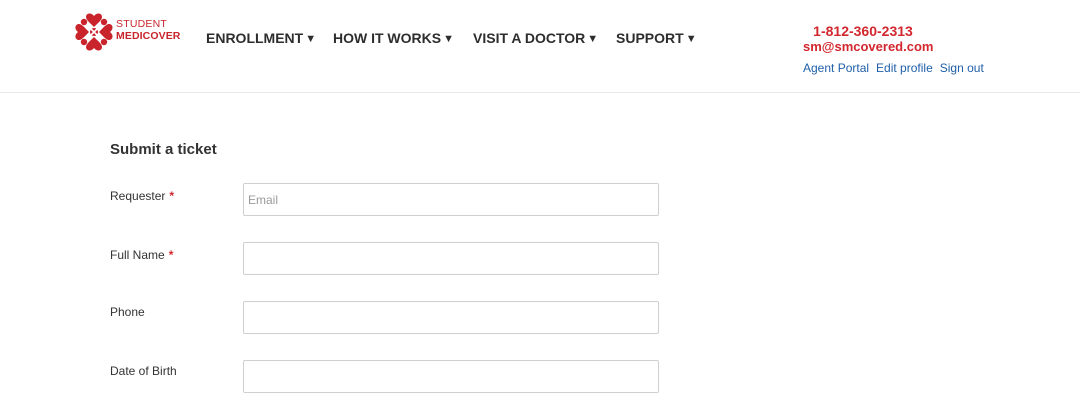 The width and height of the screenshot is (1080, 413). I want to click on page-title: Submit a ticket, so click(163, 149).